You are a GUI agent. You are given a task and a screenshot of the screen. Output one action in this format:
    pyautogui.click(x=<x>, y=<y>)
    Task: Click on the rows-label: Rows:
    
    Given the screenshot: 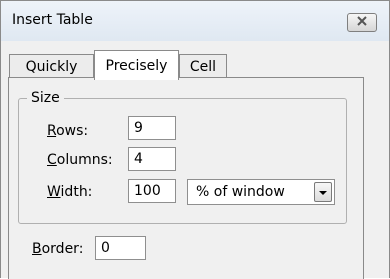 What is the action you would take?
    pyautogui.click(x=68, y=131)
    